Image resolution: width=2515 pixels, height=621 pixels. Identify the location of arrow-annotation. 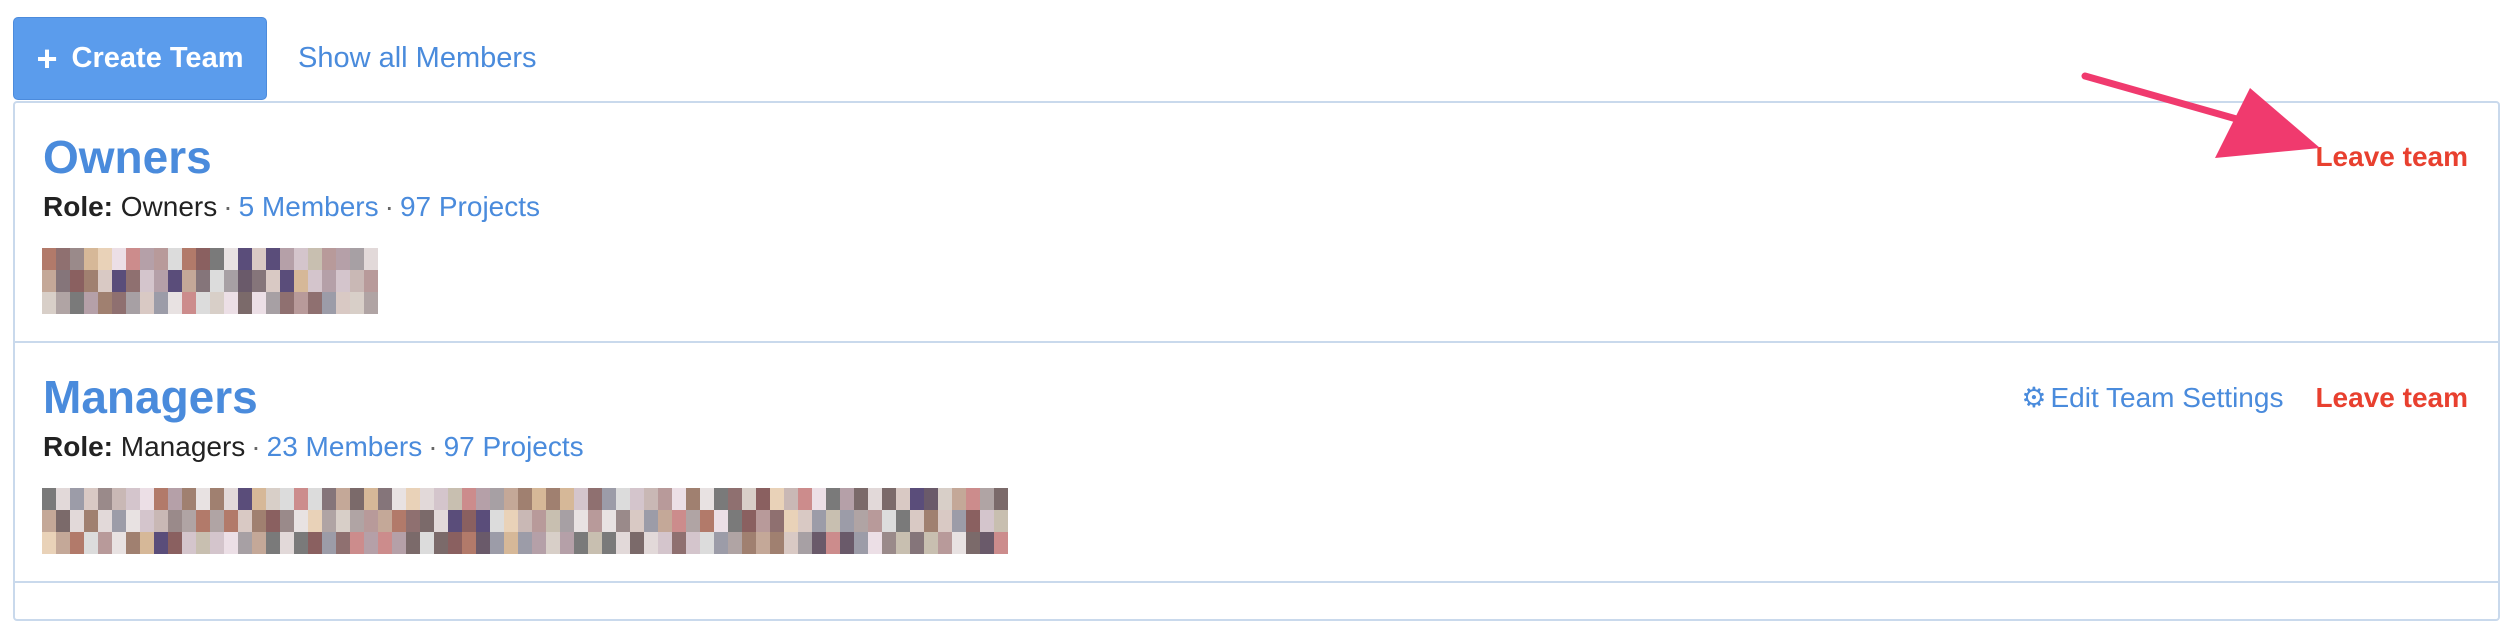
(2200, 115).